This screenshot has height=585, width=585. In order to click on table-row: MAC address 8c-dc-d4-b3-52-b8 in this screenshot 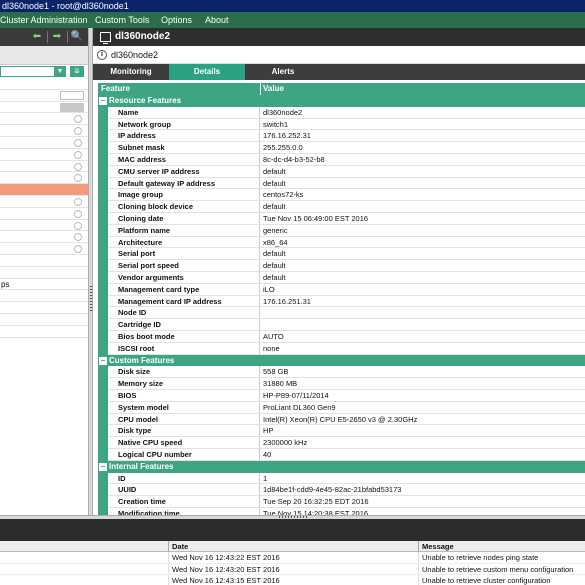, I will do `click(341, 159)`.